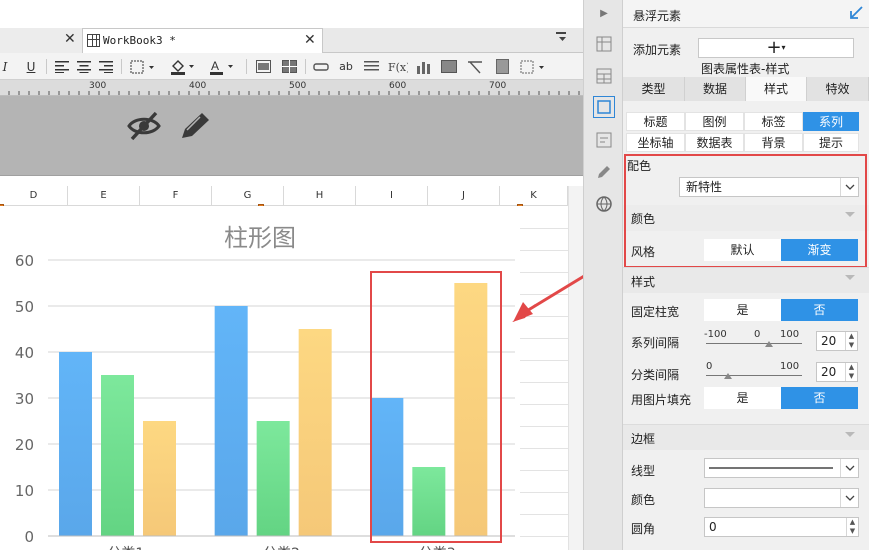  What do you see at coordinates (715, 89) in the screenshot?
I see `tab-data: 数据` at bounding box center [715, 89].